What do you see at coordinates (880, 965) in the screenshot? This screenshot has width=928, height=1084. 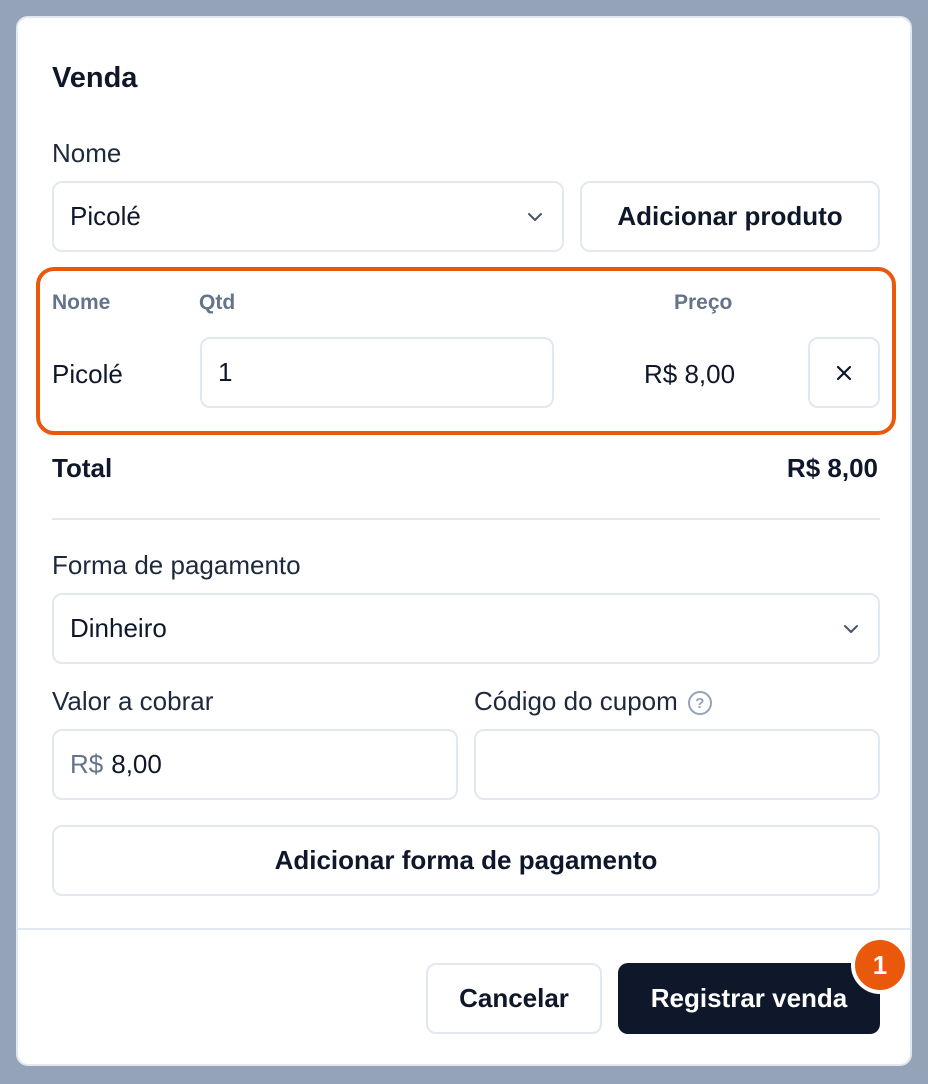 I see `step-badge: 1` at bounding box center [880, 965].